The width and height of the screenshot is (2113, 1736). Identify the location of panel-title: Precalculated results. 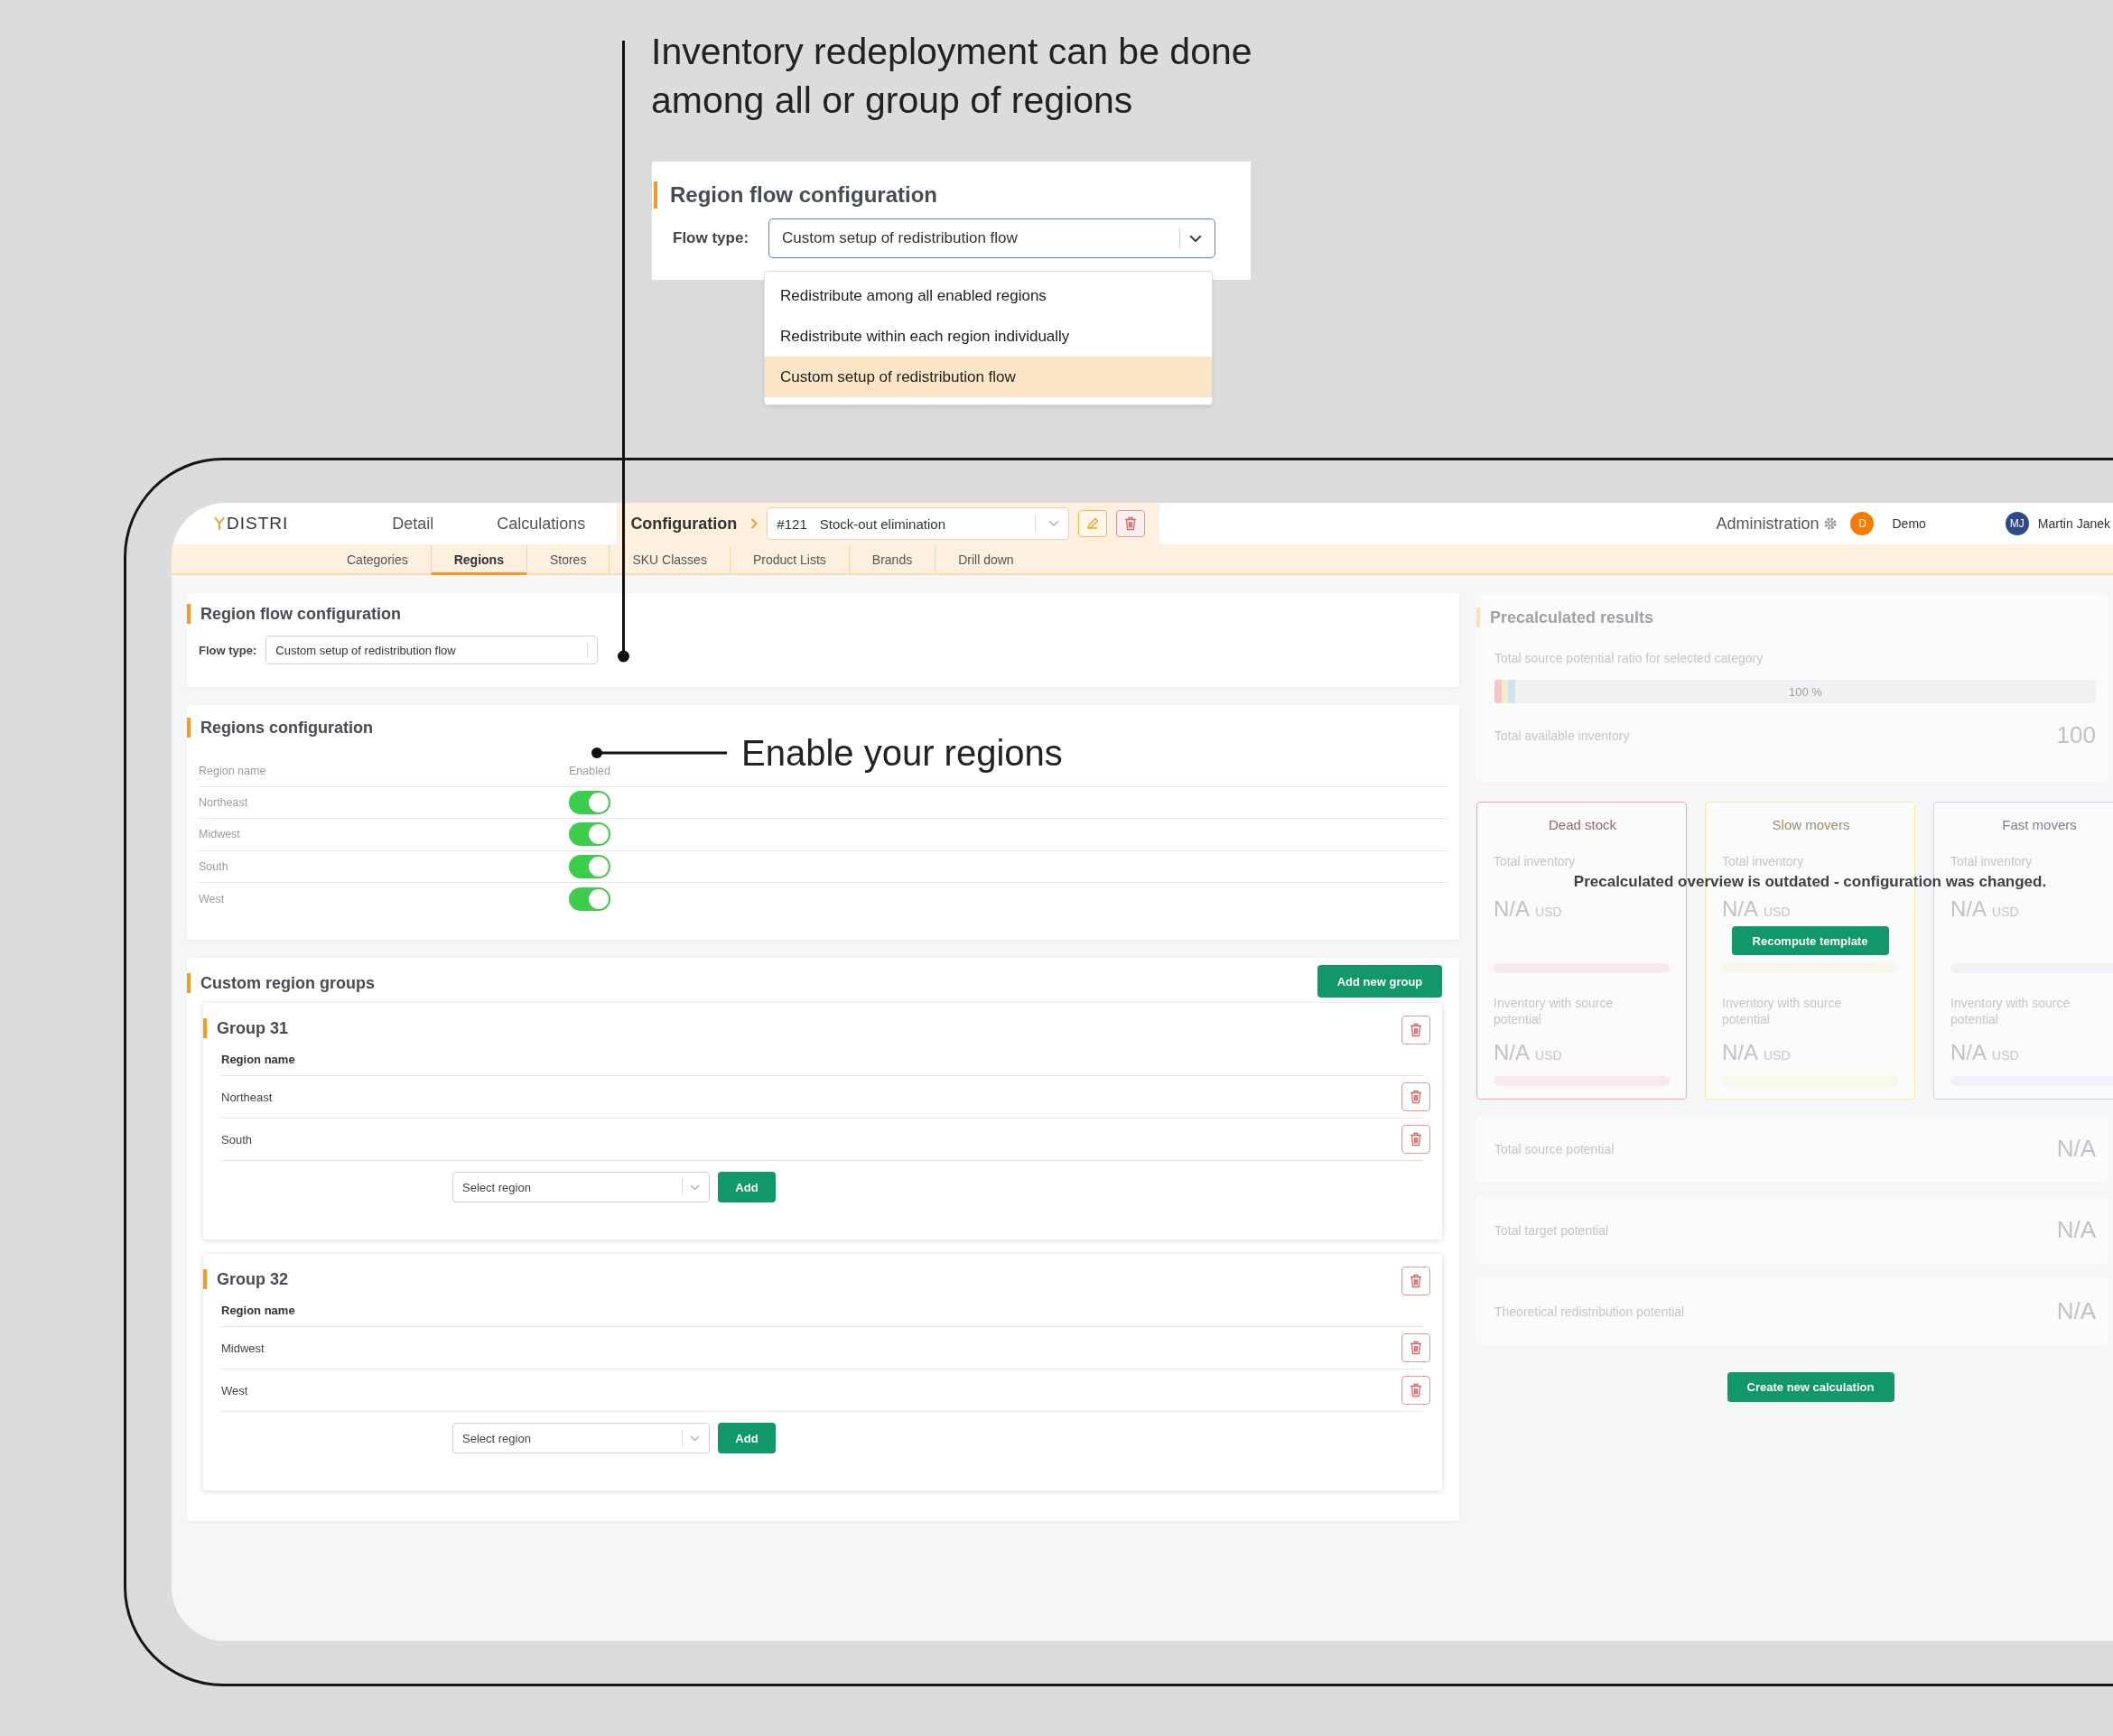
(1786, 618).